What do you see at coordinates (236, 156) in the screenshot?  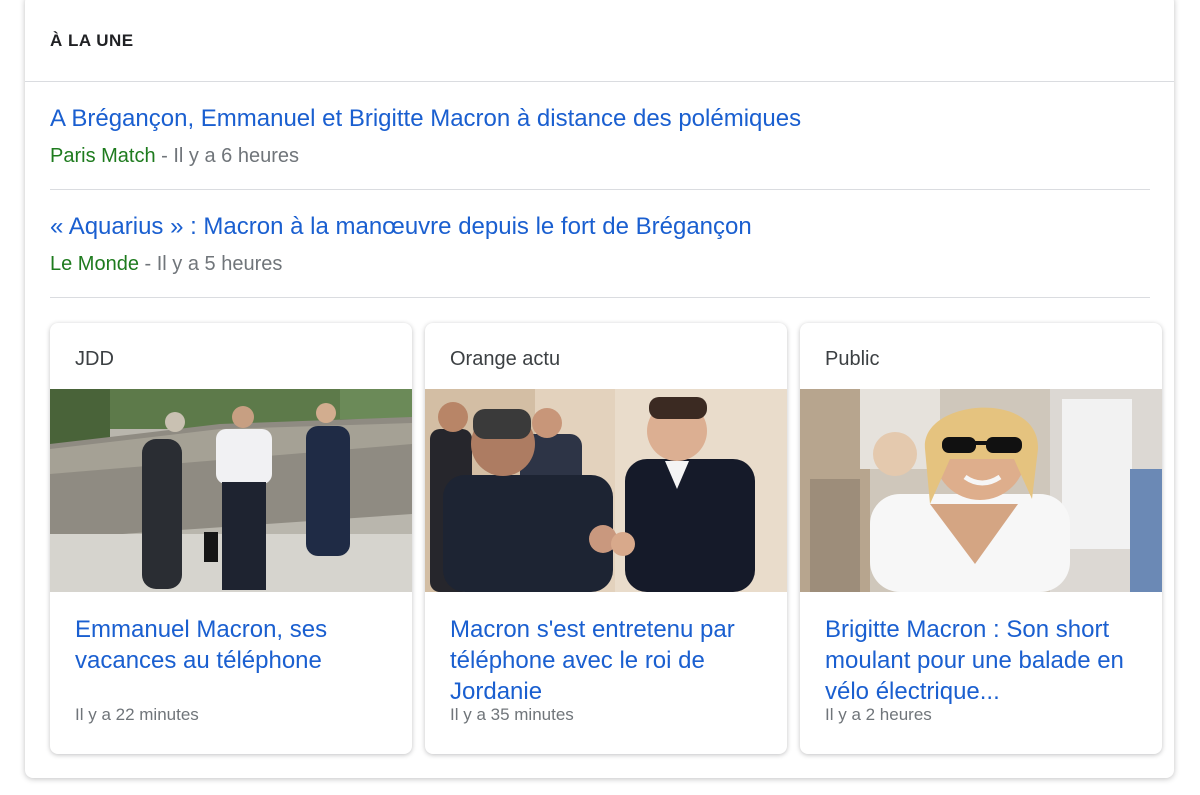 I see `story-time: Il y a 6 heures` at bounding box center [236, 156].